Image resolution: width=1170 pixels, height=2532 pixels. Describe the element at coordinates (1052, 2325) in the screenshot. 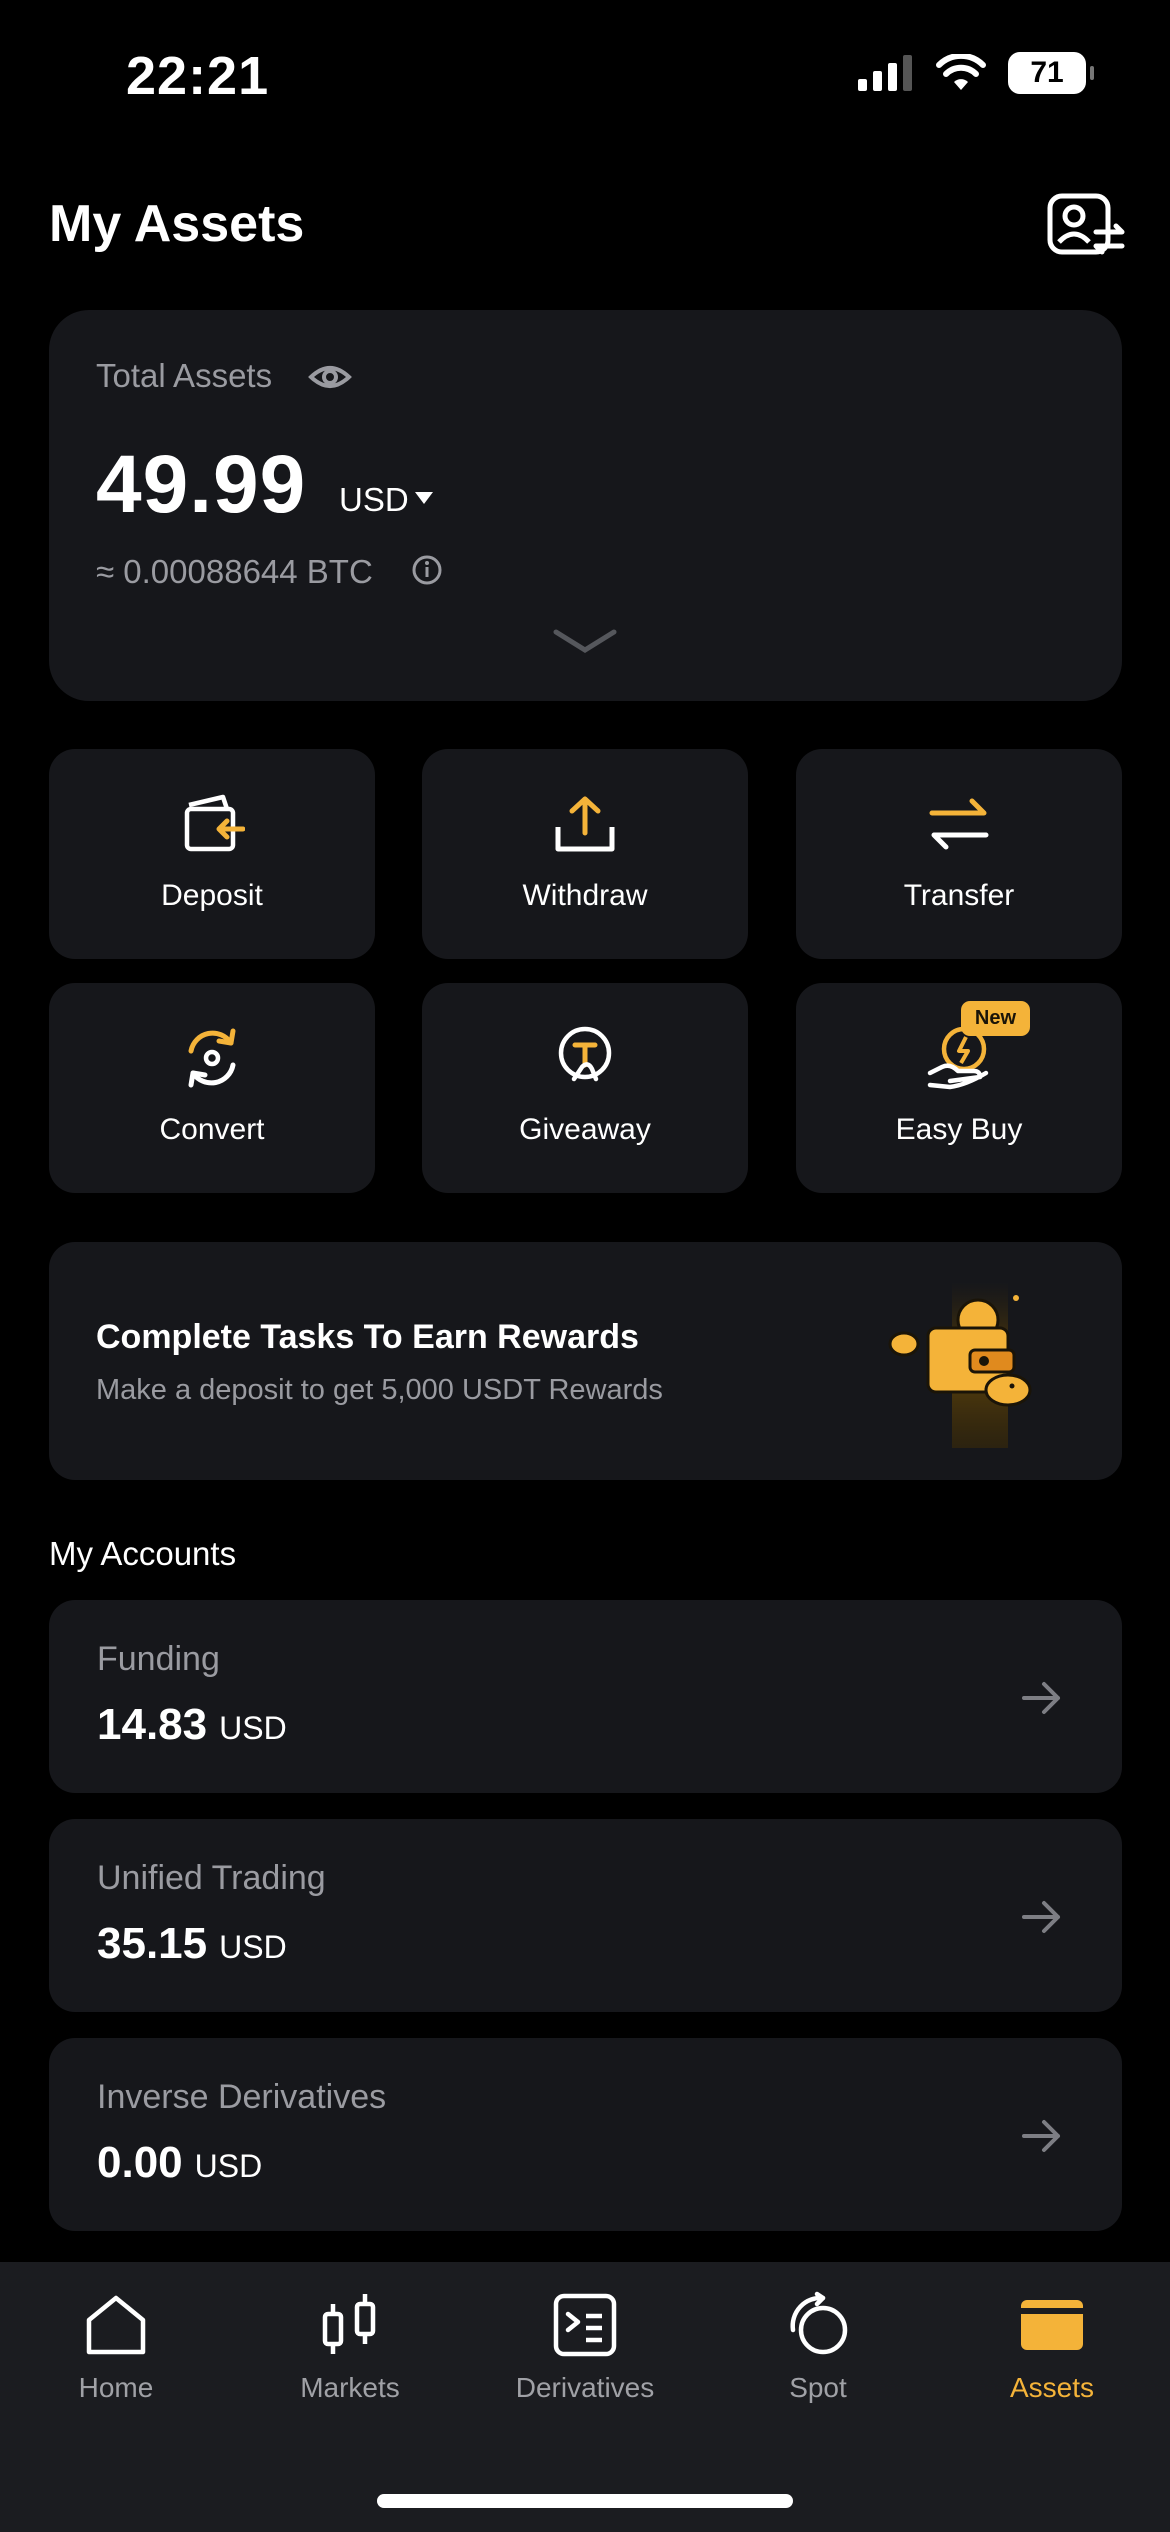

I see `wallet-icon` at that location.